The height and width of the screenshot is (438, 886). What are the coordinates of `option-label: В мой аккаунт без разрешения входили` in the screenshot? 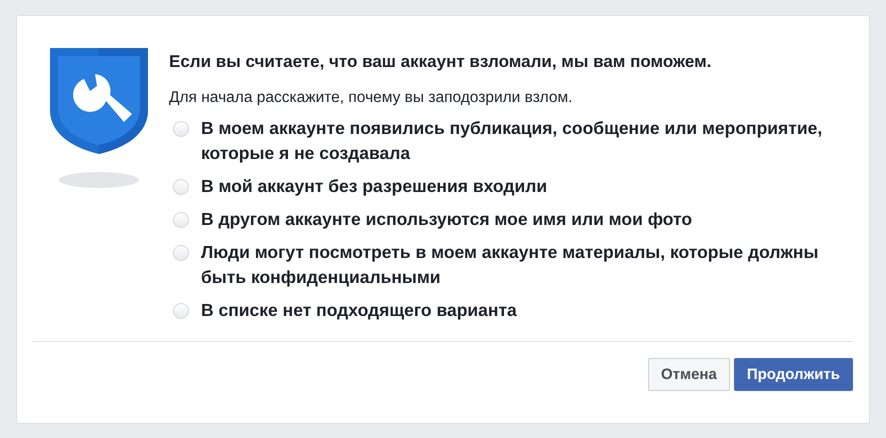 It's located at (521, 186).